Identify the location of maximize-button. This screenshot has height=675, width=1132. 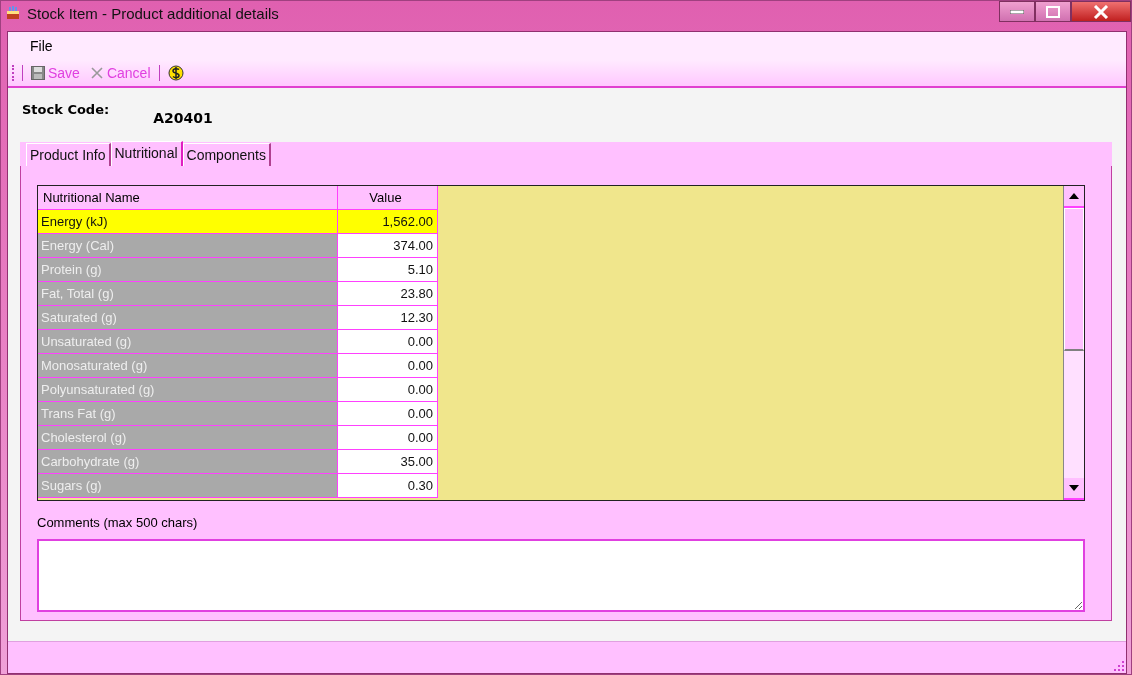
(1053, 11).